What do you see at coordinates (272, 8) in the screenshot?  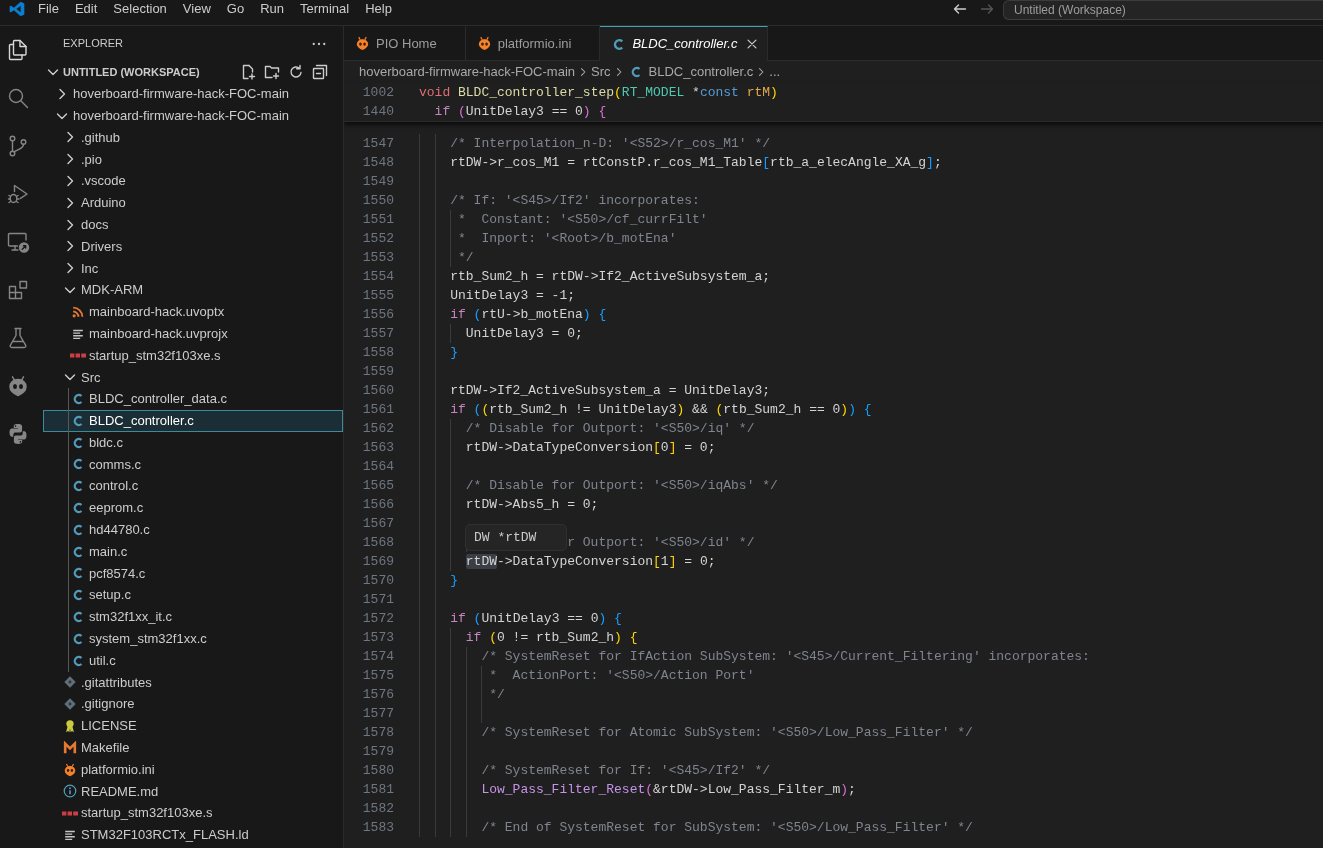 I see `menu-item: Run` at bounding box center [272, 8].